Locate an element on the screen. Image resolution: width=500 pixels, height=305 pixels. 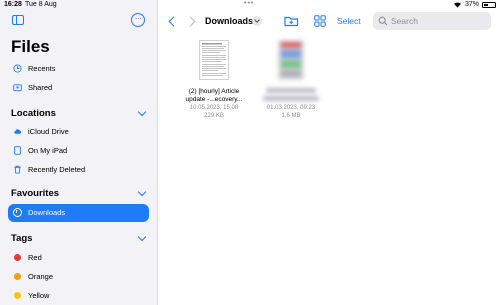
file-name-line1: (2) [hourly] Article is located at coordinates (214, 91).